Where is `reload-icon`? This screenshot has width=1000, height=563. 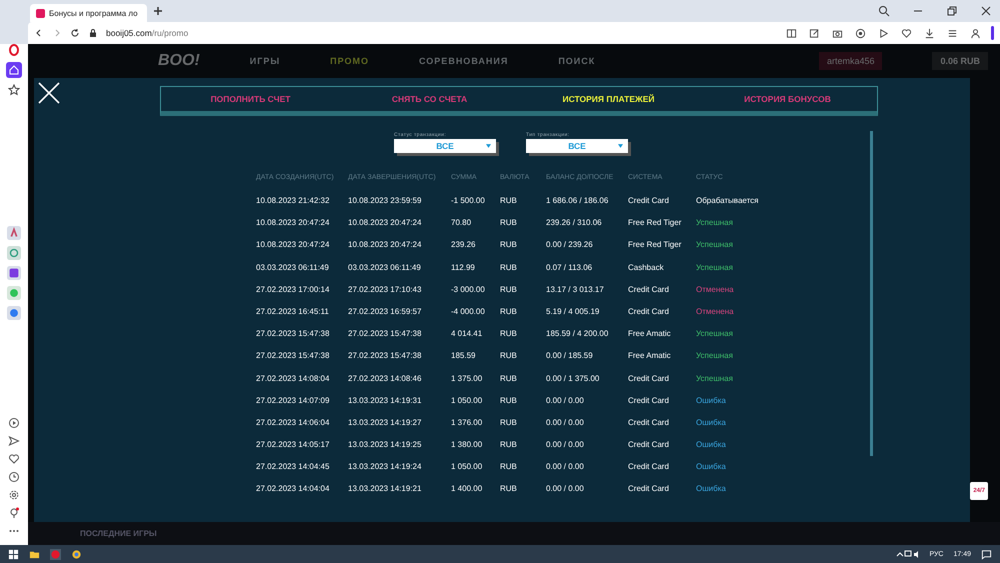
reload-icon is located at coordinates (75, 33).